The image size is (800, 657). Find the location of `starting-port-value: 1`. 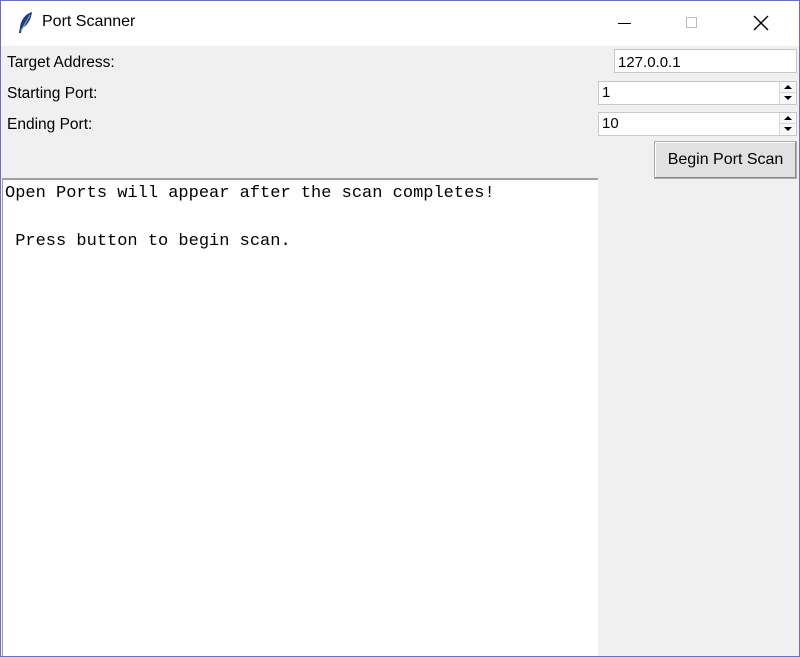

starting-port-value: 1 is located at coordinates (606, 92).